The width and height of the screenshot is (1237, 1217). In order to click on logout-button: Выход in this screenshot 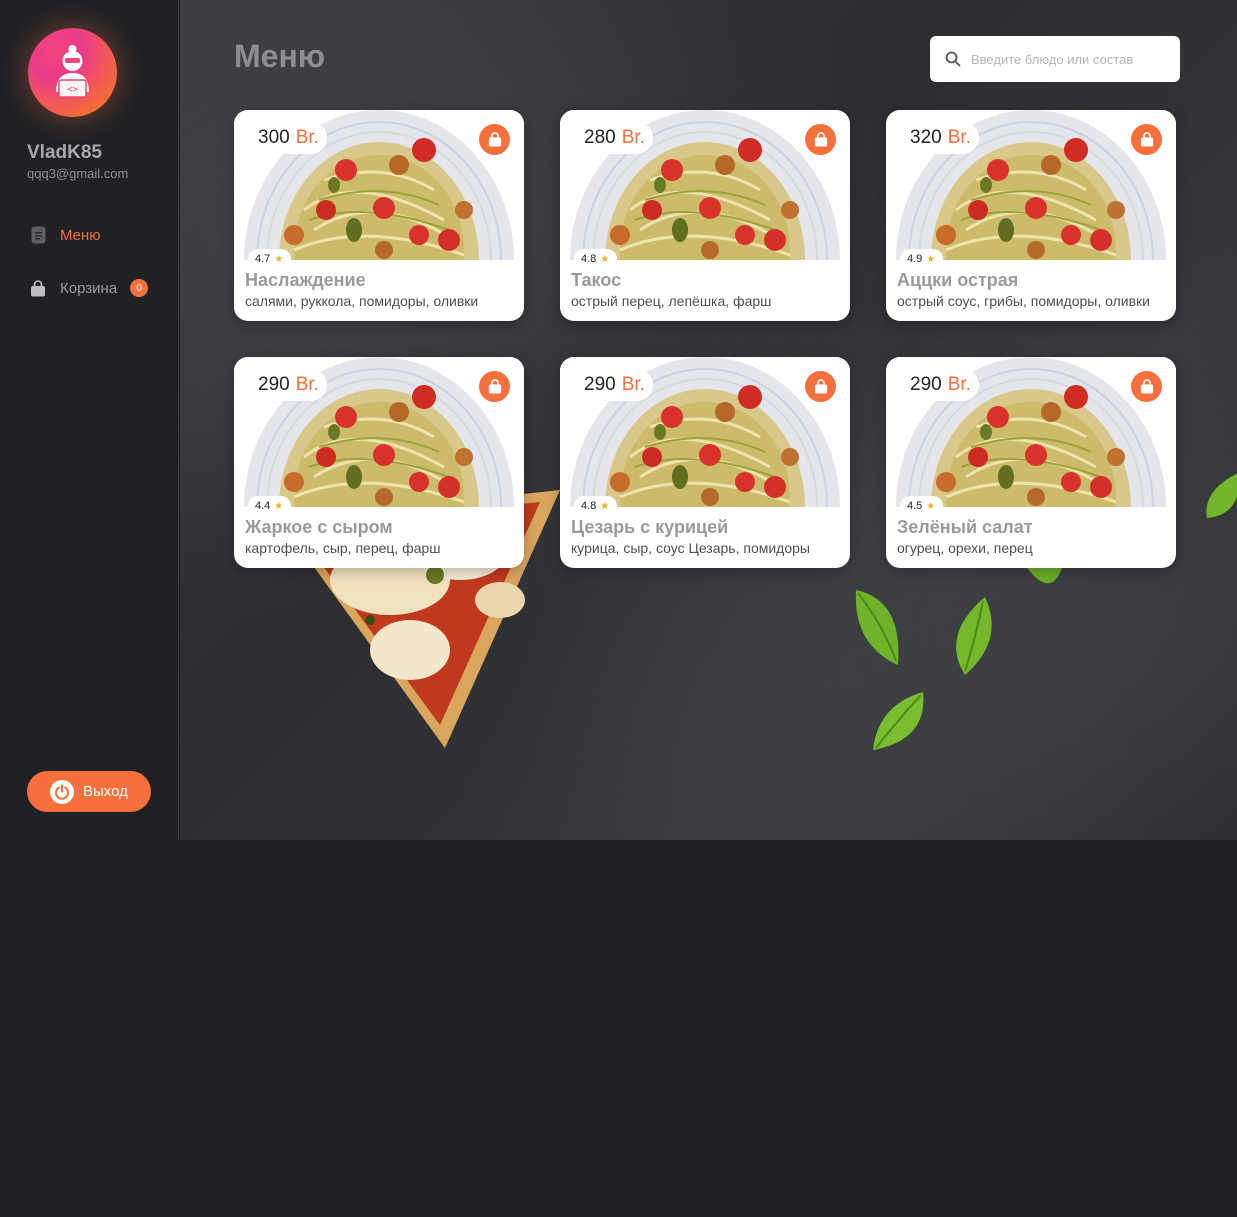, I will do `click(89, 791)`.